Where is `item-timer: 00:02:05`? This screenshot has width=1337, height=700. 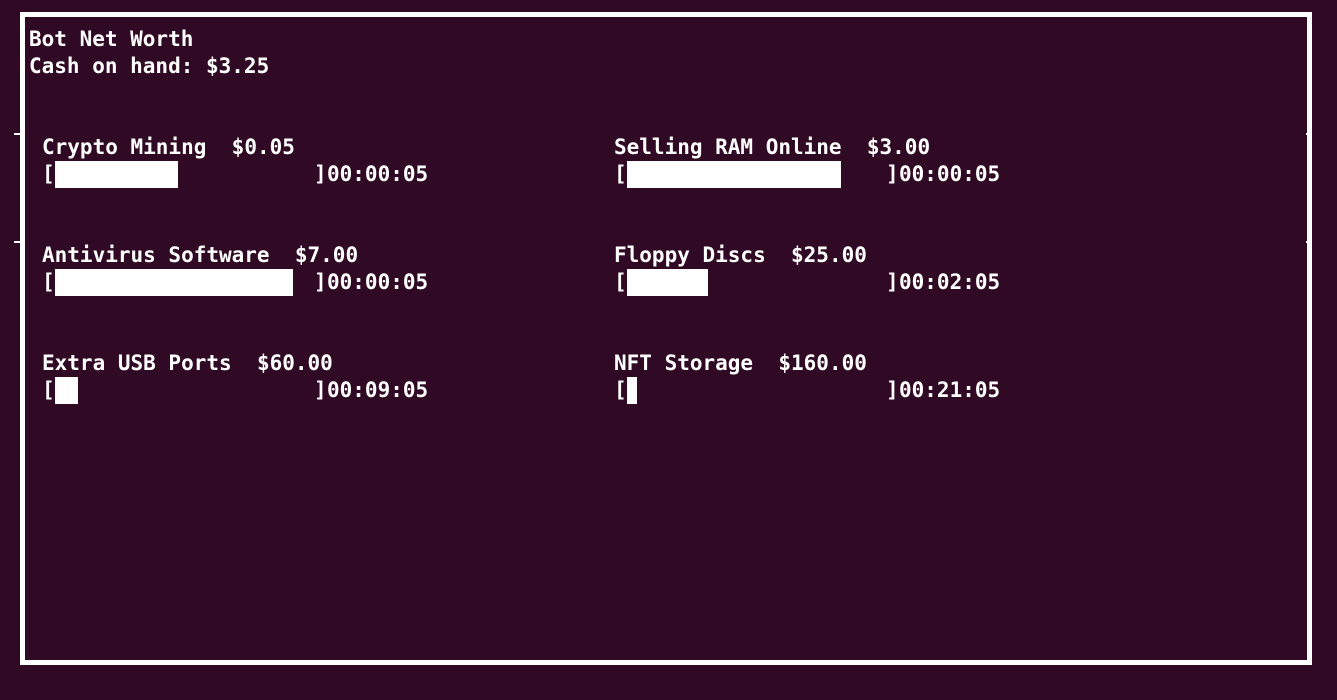 item-timer: 00:02:05 is located at coordinates (950, 282).